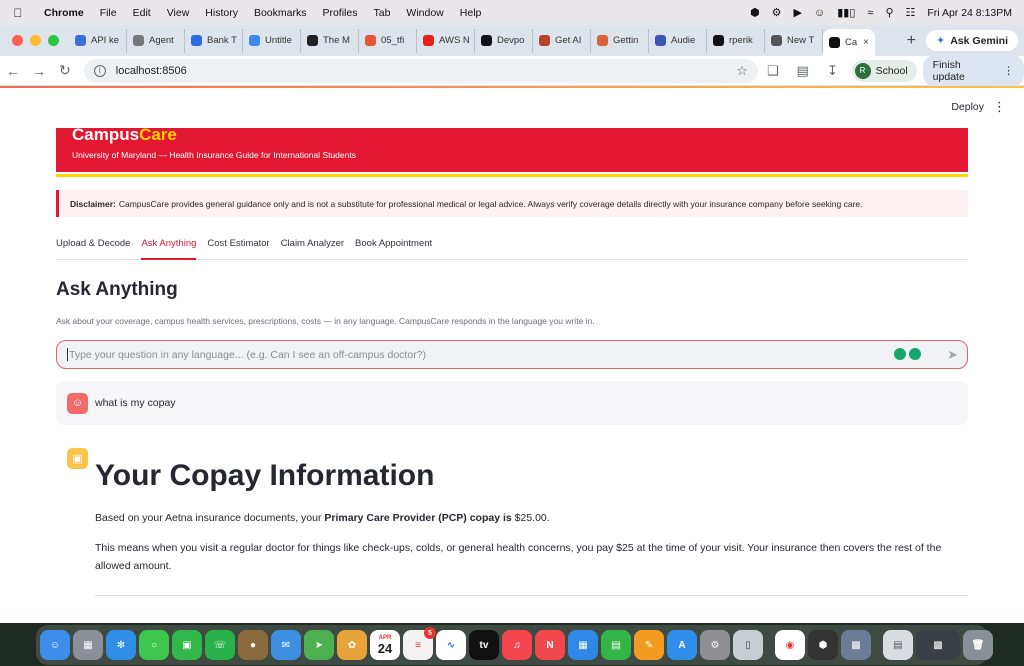 Image resolution: width=1024 pixels, height=666 pixels. I want to click on chrome-icon: ◉, so click(790, 645).